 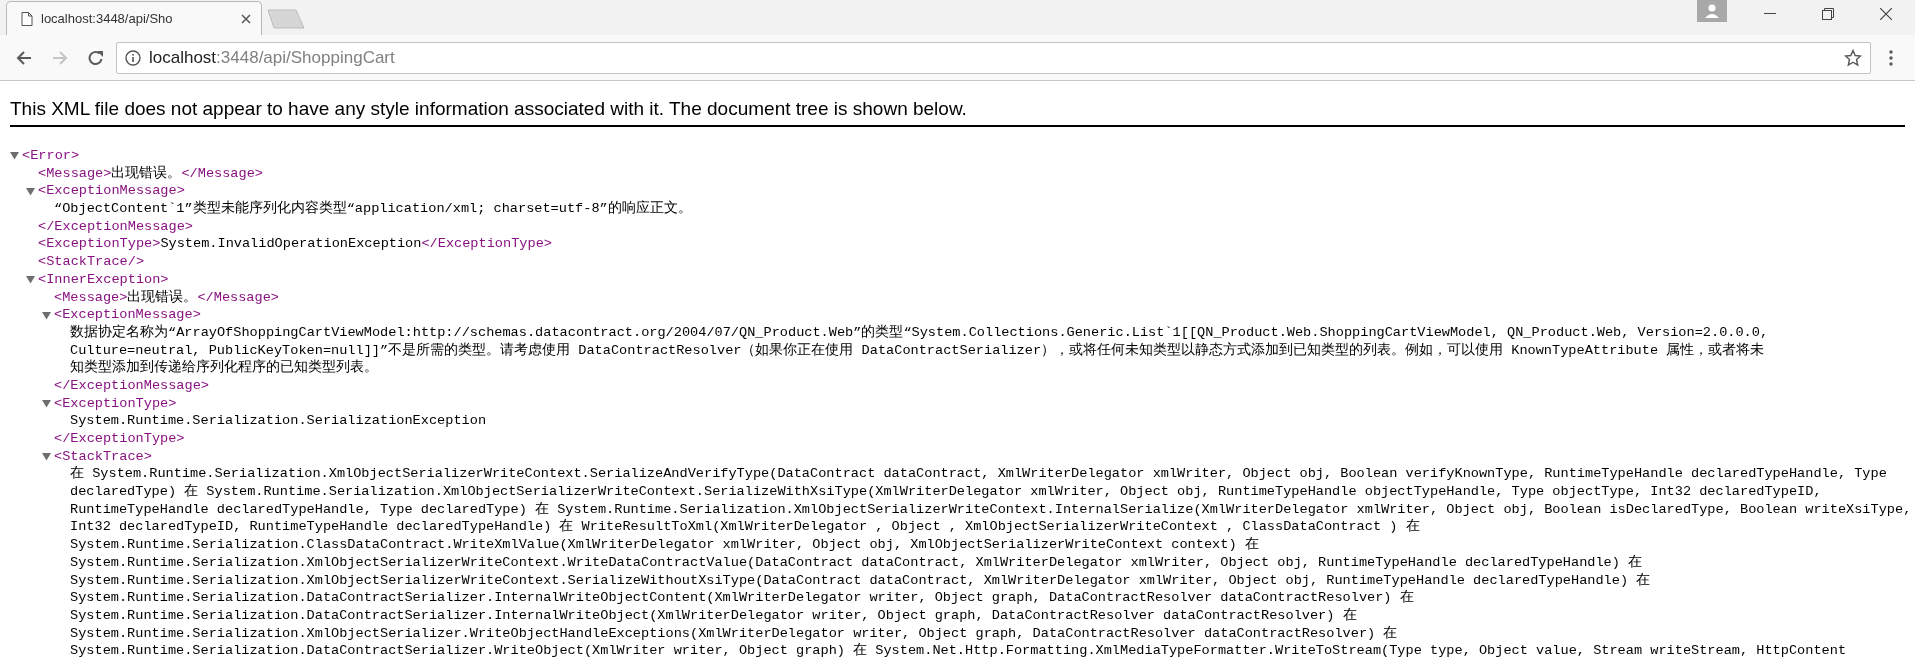 What do you see at coordinates (488, 108) in the screenshot?
I see `info-message: This XML file does not appear to have any style information associated with it. The document tree is shown below.` at bounding box center [488, 108].